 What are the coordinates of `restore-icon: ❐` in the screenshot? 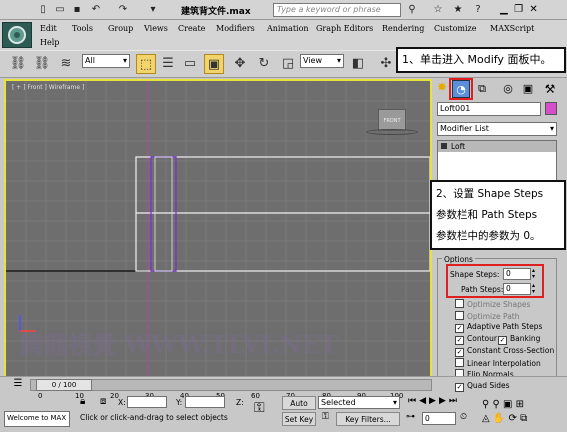 It's located at (518, 9).